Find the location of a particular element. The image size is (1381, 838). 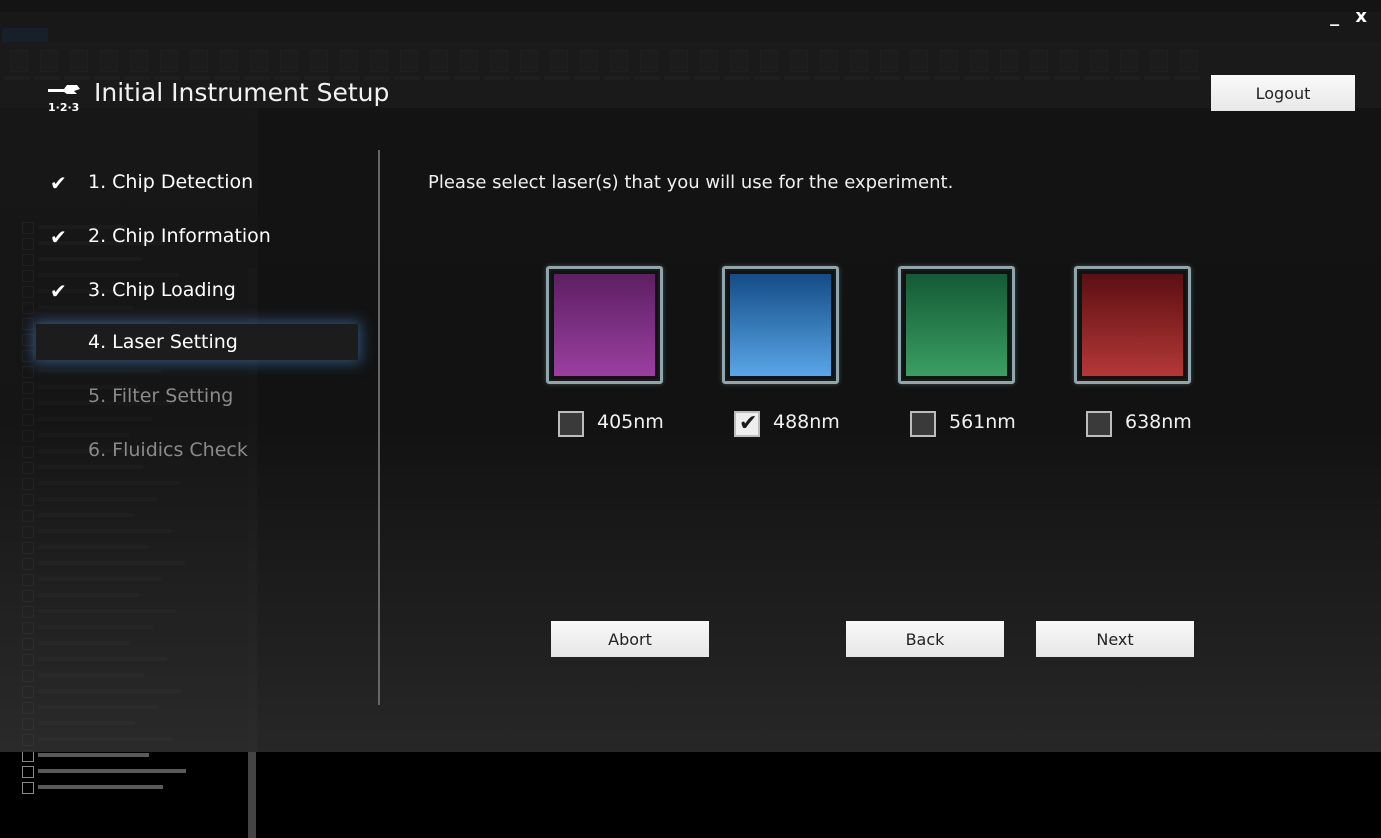

step-label: 1. Chip Detection is located at coordinates (171, 182).